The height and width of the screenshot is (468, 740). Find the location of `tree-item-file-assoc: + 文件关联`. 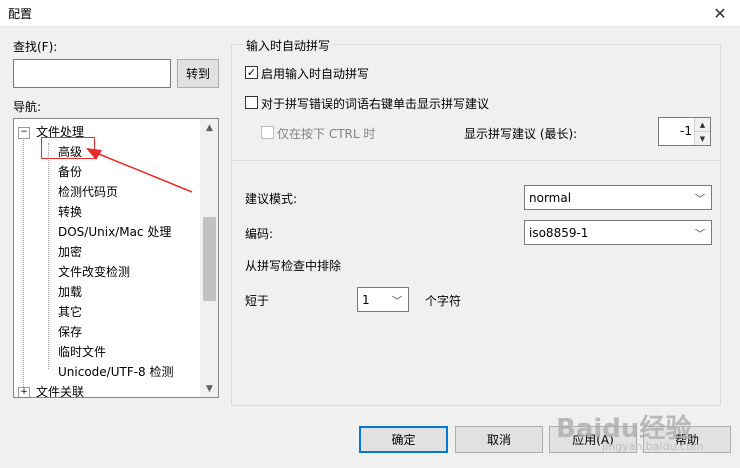

tree-item-file-assoc: + 文件关联 is located at coordinates (51, 390).